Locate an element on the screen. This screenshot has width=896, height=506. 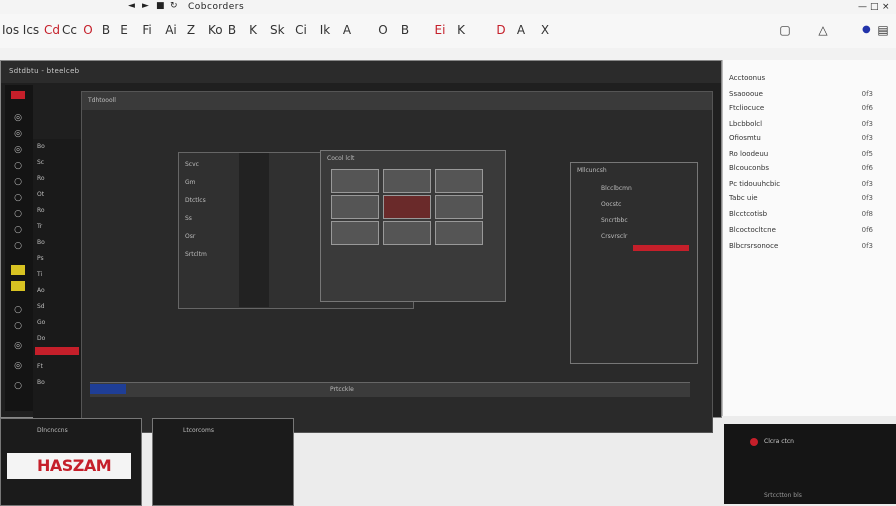
layer-item: Ofiosmtu is located at coordinates (745, 138).